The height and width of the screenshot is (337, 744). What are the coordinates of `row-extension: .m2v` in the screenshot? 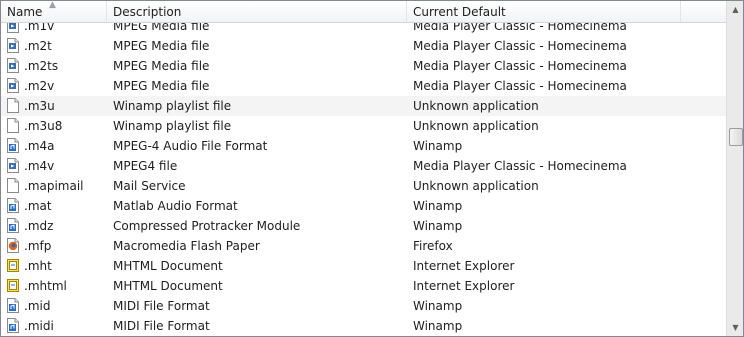 It's located at (39, 86).